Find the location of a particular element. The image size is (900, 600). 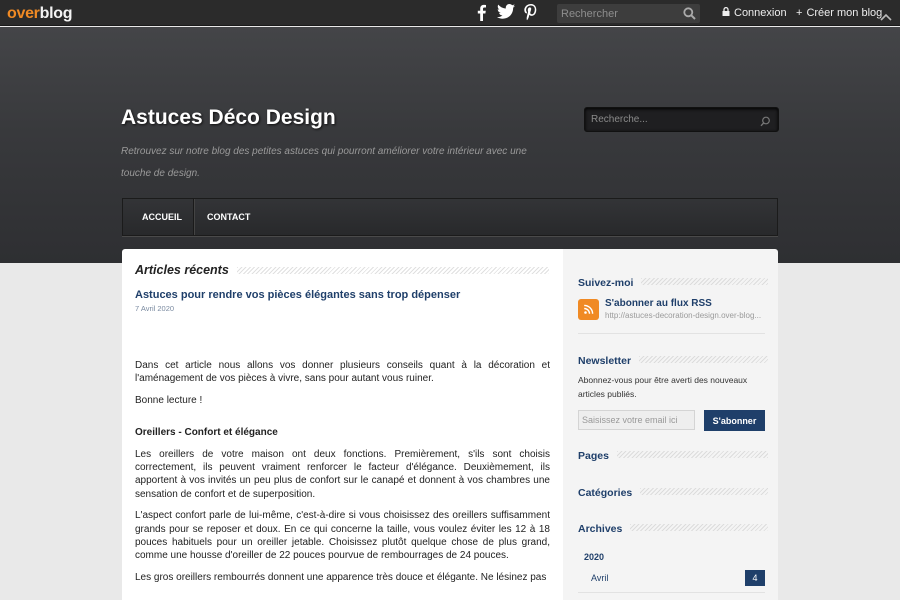

archive-count-badge: 4 is located at coordinates (755, 578).